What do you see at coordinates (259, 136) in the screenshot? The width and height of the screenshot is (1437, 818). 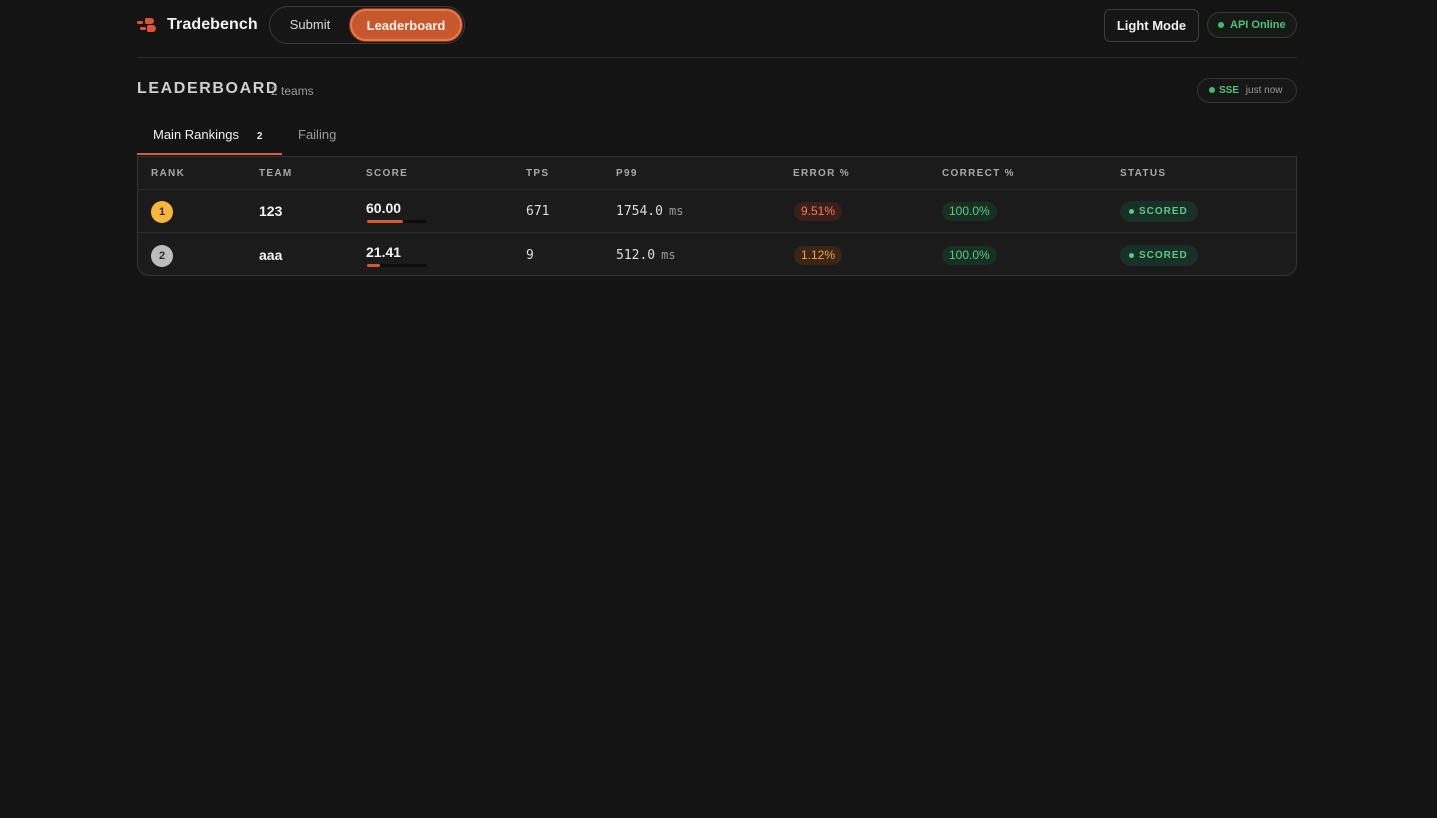 I see `tab-count-badge: 2` at bounding box center [259, 136].